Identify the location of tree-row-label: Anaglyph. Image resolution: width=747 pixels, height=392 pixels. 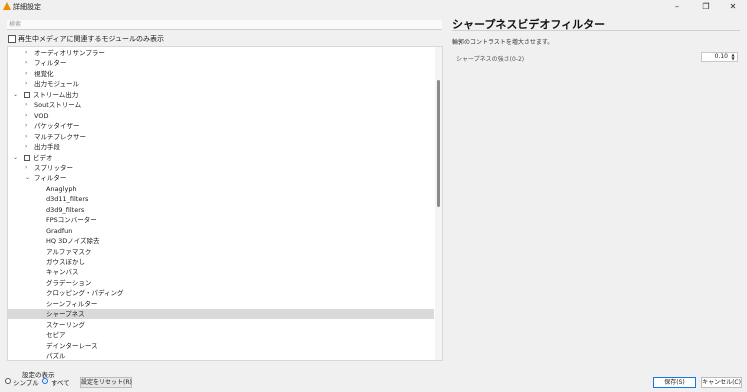
(61, 188).